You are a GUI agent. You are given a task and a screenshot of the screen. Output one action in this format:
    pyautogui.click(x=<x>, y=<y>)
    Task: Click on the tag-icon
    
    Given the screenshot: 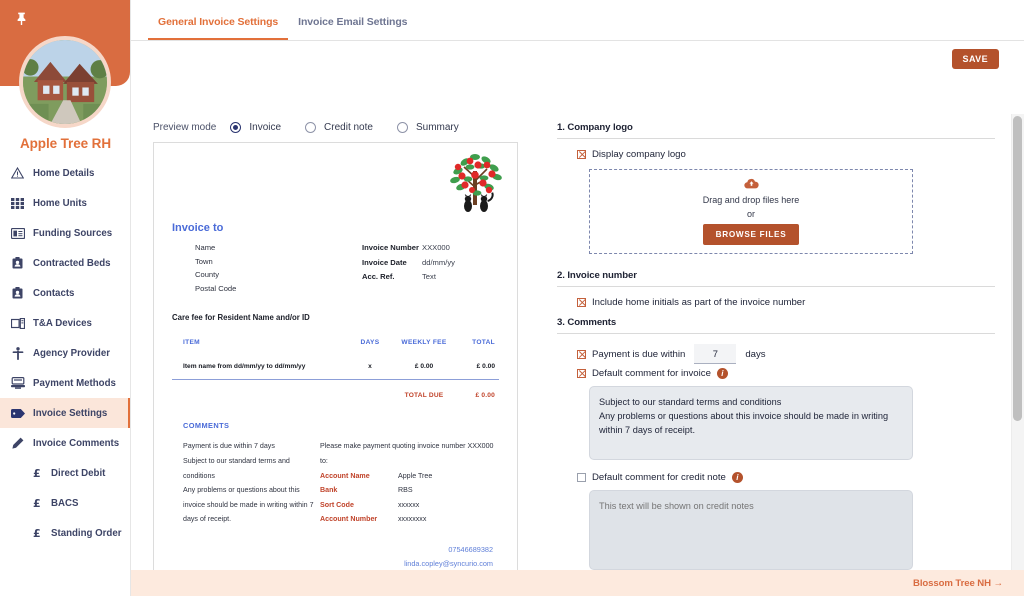 What is the action you would take?
    pyautogui.click(x=17, y=413)
    